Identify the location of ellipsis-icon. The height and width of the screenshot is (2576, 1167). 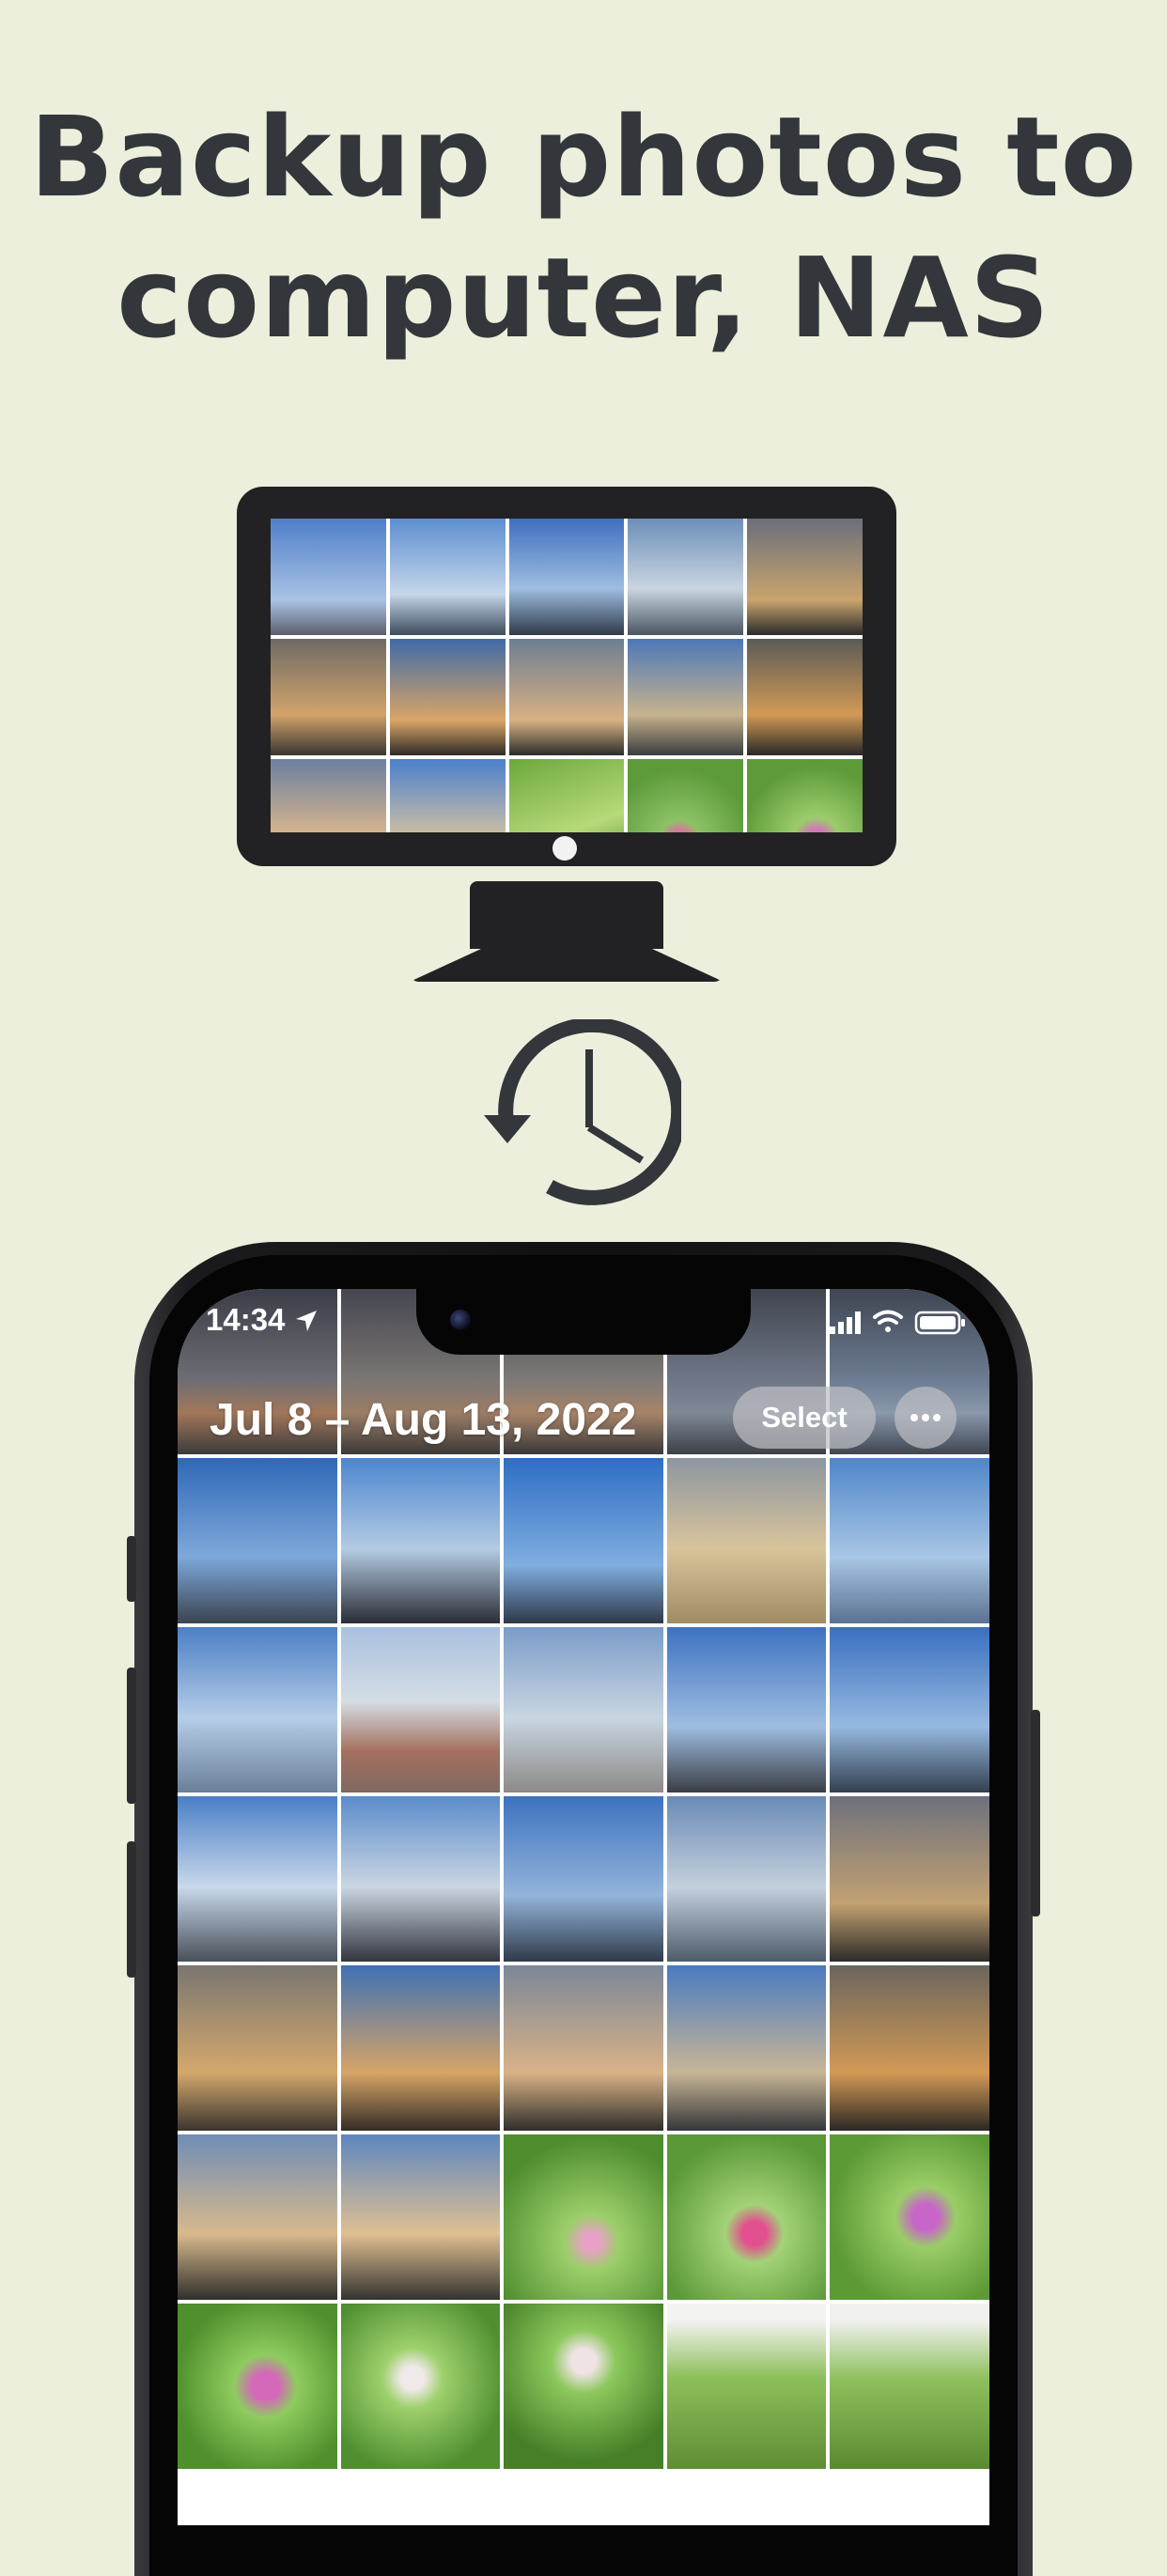
(925, 1417).